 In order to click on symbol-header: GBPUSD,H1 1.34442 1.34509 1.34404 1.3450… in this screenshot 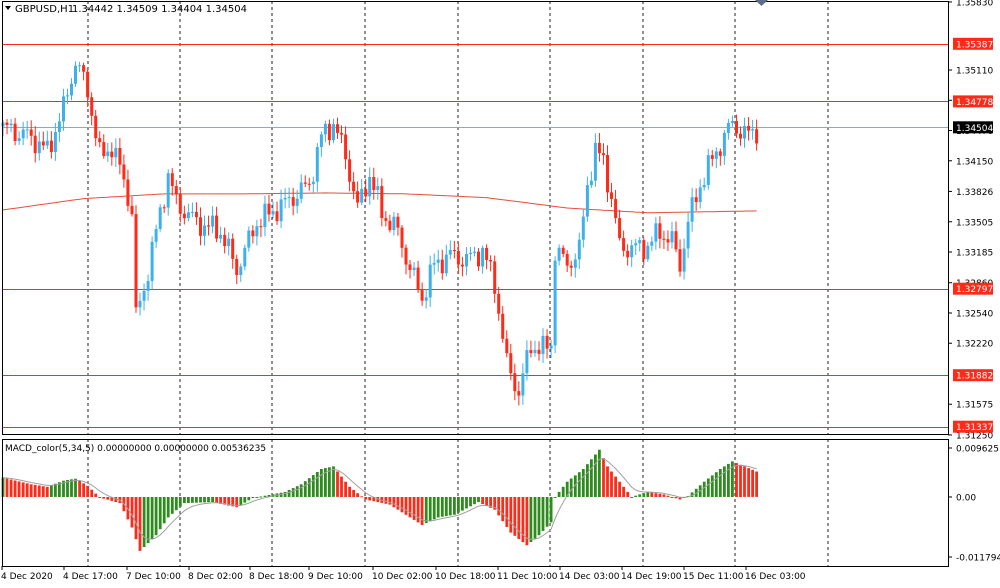, I will do `click(126, 9)`.